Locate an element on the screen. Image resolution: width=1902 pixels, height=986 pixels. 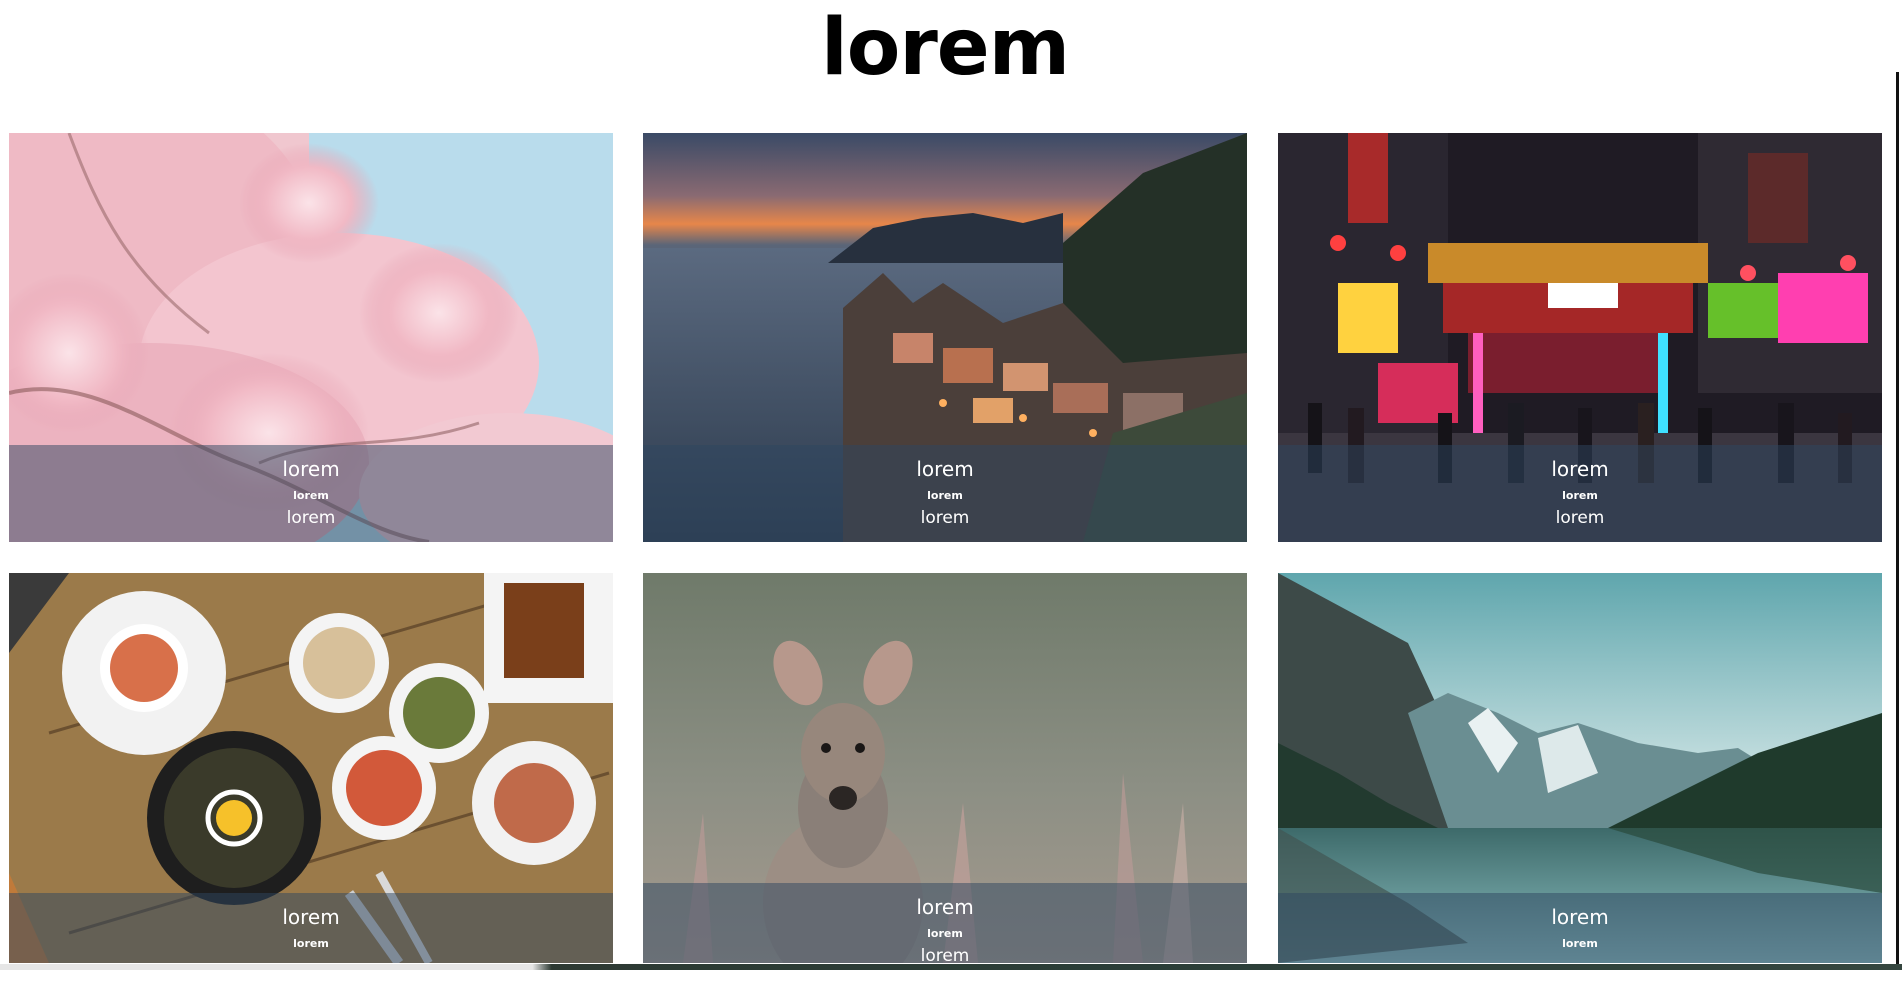
gallery-card-4: lorem lorem is located at coordinates (311, 768).